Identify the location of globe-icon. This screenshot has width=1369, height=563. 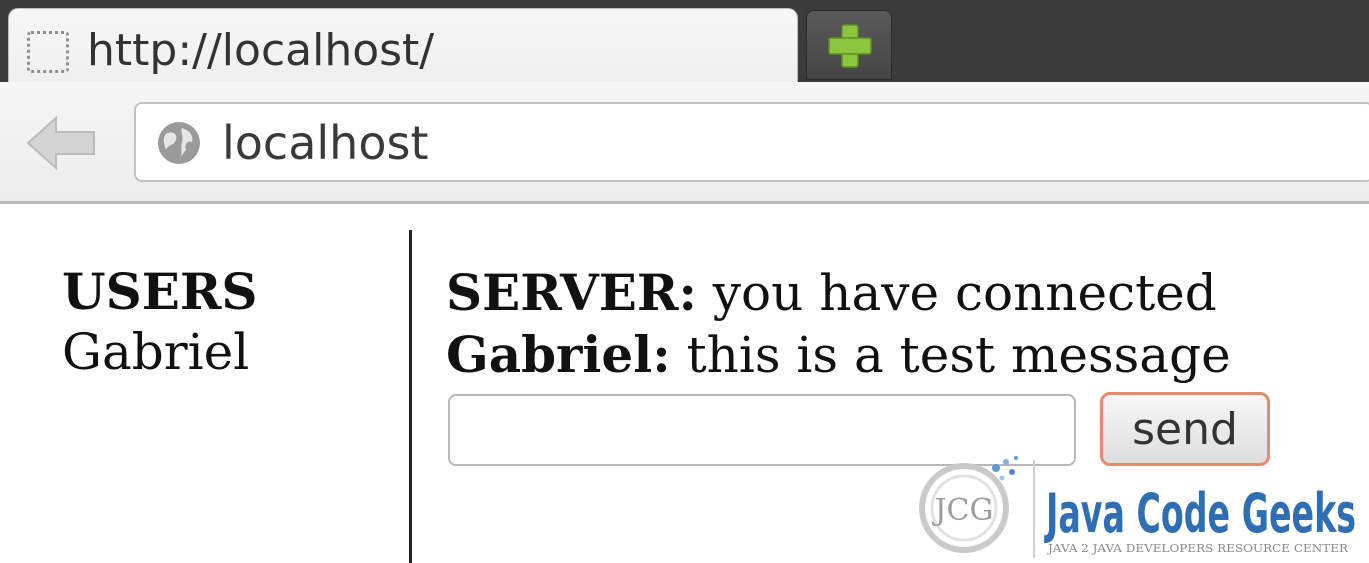
(179, 143).